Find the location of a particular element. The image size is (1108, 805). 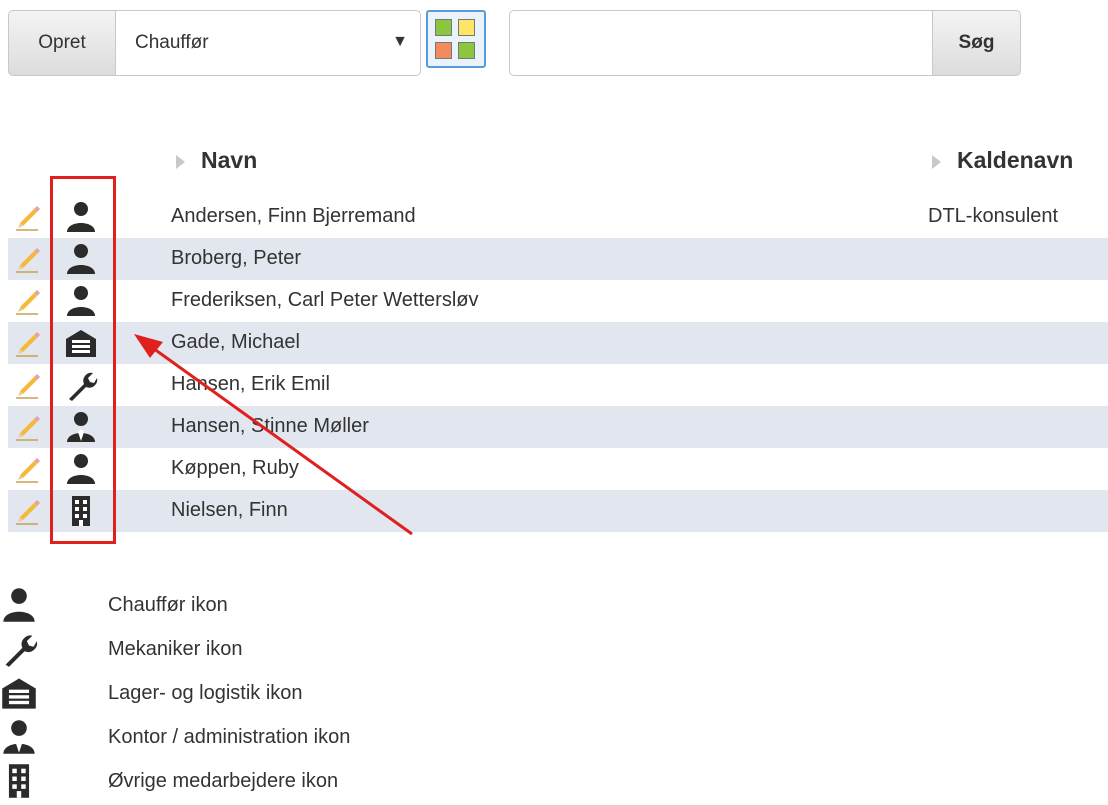

warehouse-icon is located at coordinates (19, 693).